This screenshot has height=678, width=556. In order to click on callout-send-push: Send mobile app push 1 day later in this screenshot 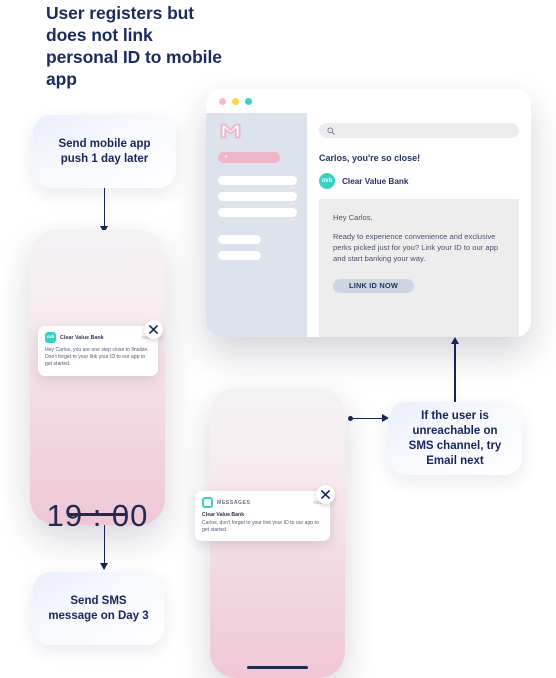, I will do `click(104, 151)`.